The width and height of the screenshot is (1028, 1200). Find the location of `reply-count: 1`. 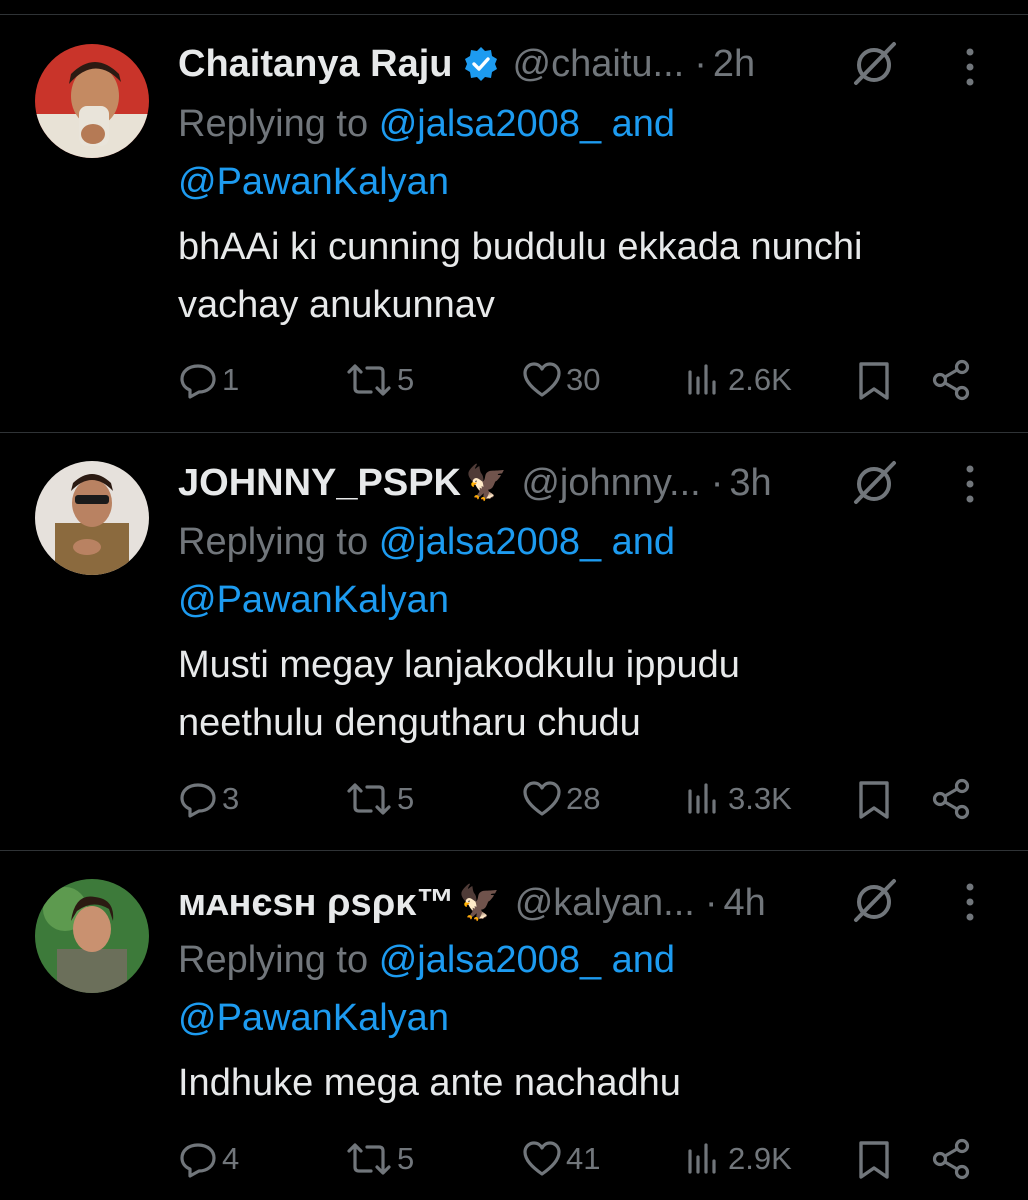

reply-count: 1 is located at coordinates (231, 379).